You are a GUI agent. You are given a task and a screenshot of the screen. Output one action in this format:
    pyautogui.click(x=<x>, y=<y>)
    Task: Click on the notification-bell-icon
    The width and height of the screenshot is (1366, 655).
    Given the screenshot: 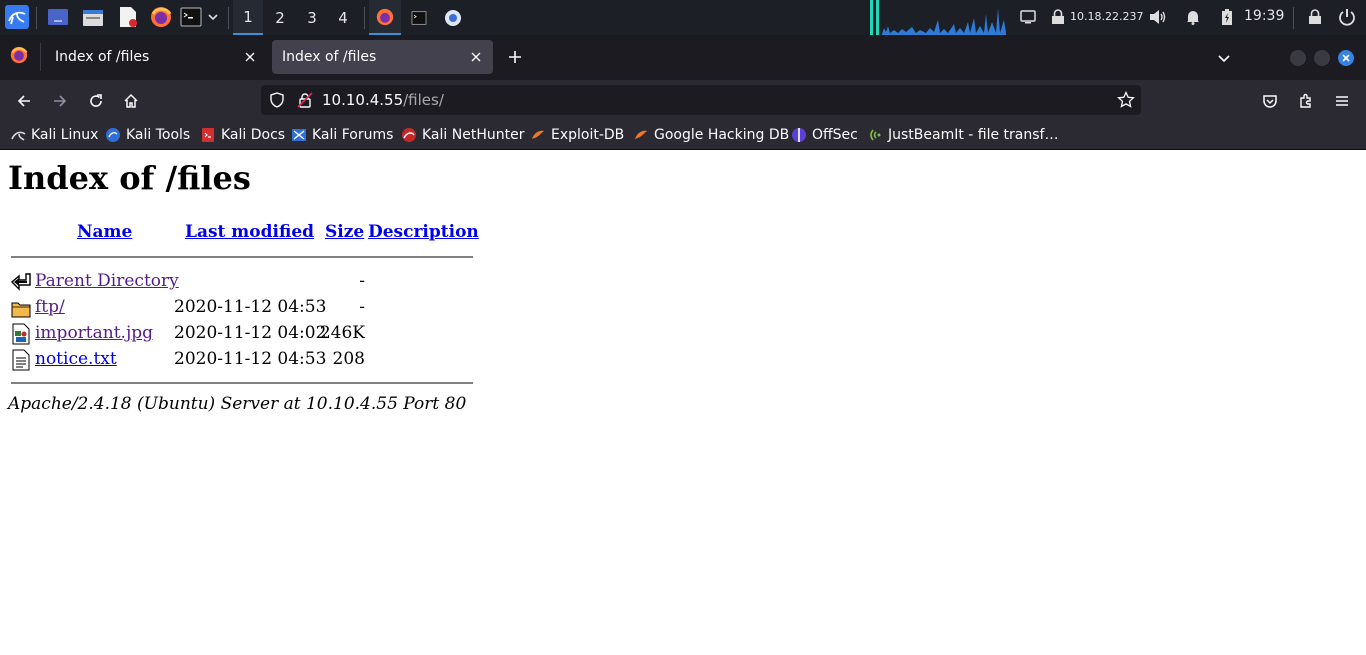 What is the action you would take?
    pyautogui.click(x=1193, y=17)
    